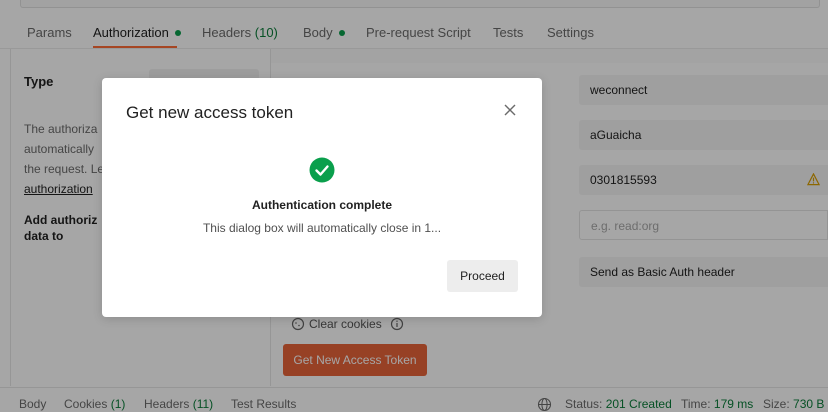  I want to click on dialog-title: Get new access token, so click(210, 112).